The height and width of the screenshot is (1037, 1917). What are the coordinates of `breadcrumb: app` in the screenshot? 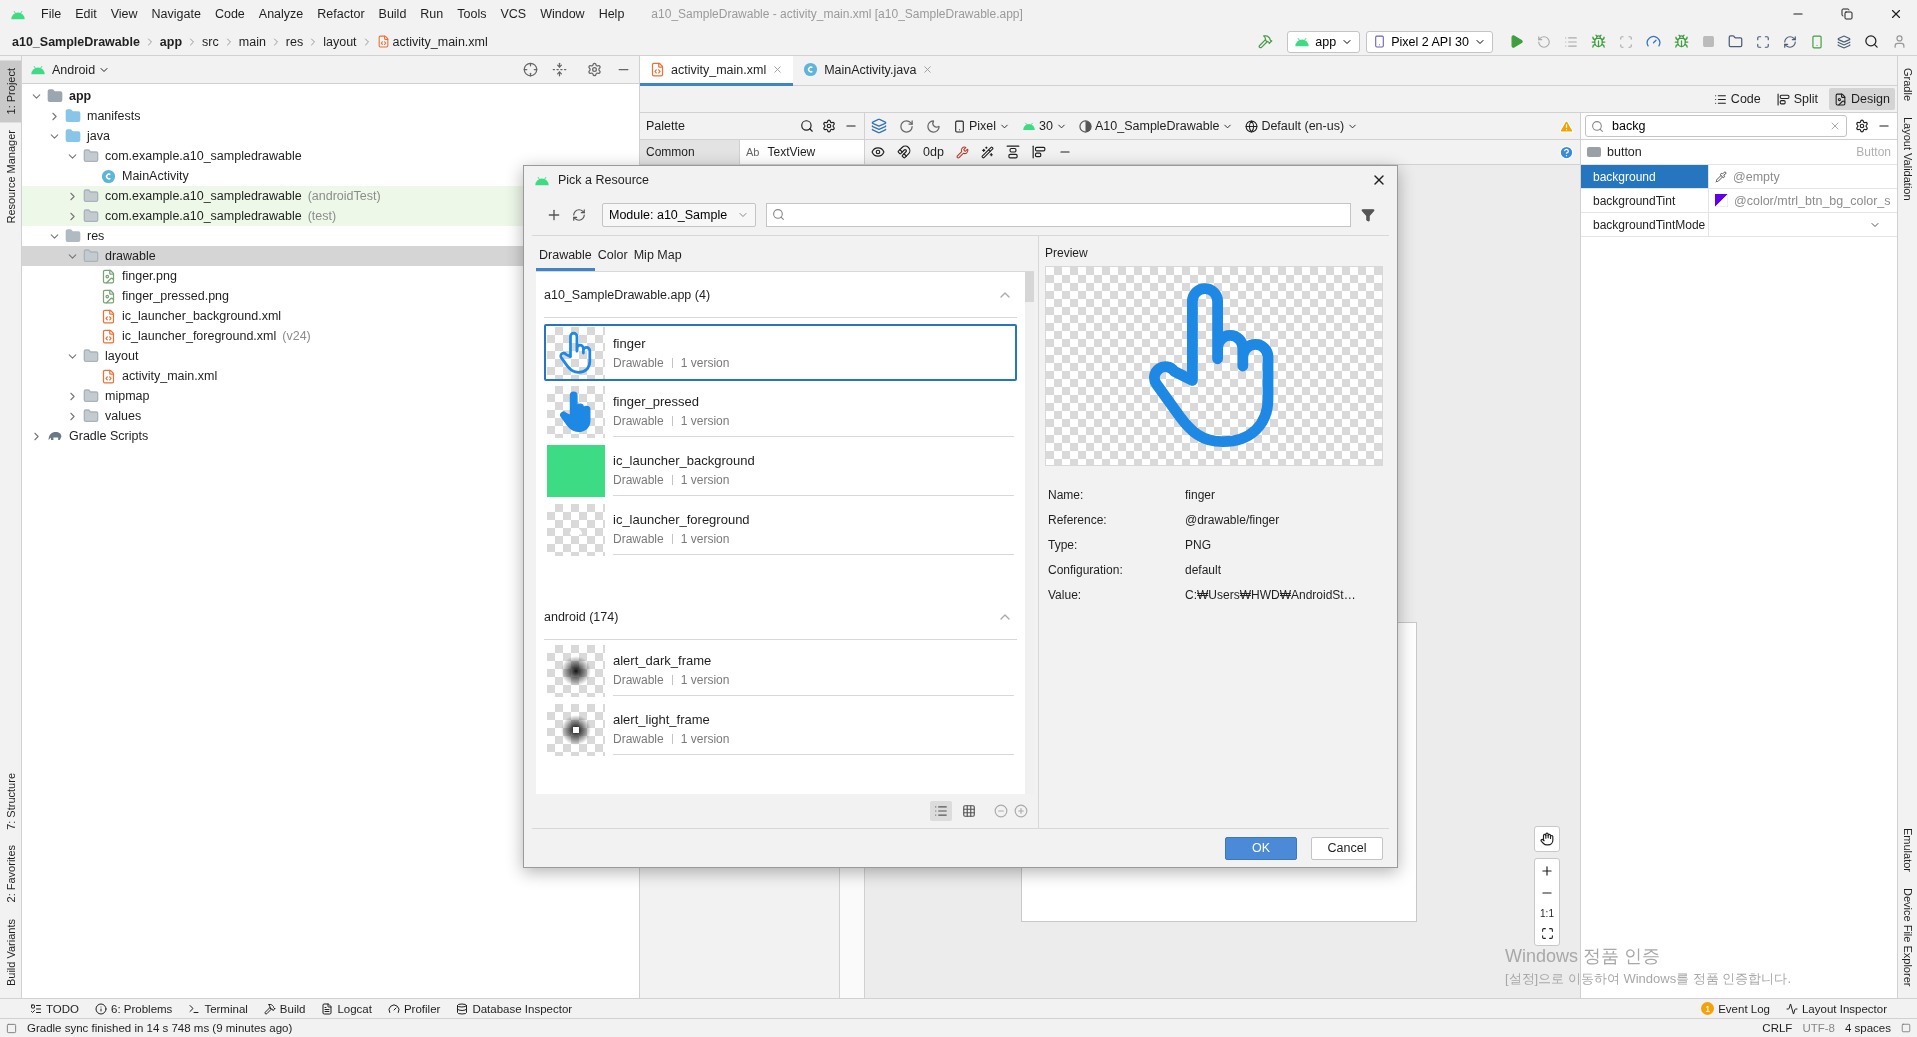 It's located at (171, 41).